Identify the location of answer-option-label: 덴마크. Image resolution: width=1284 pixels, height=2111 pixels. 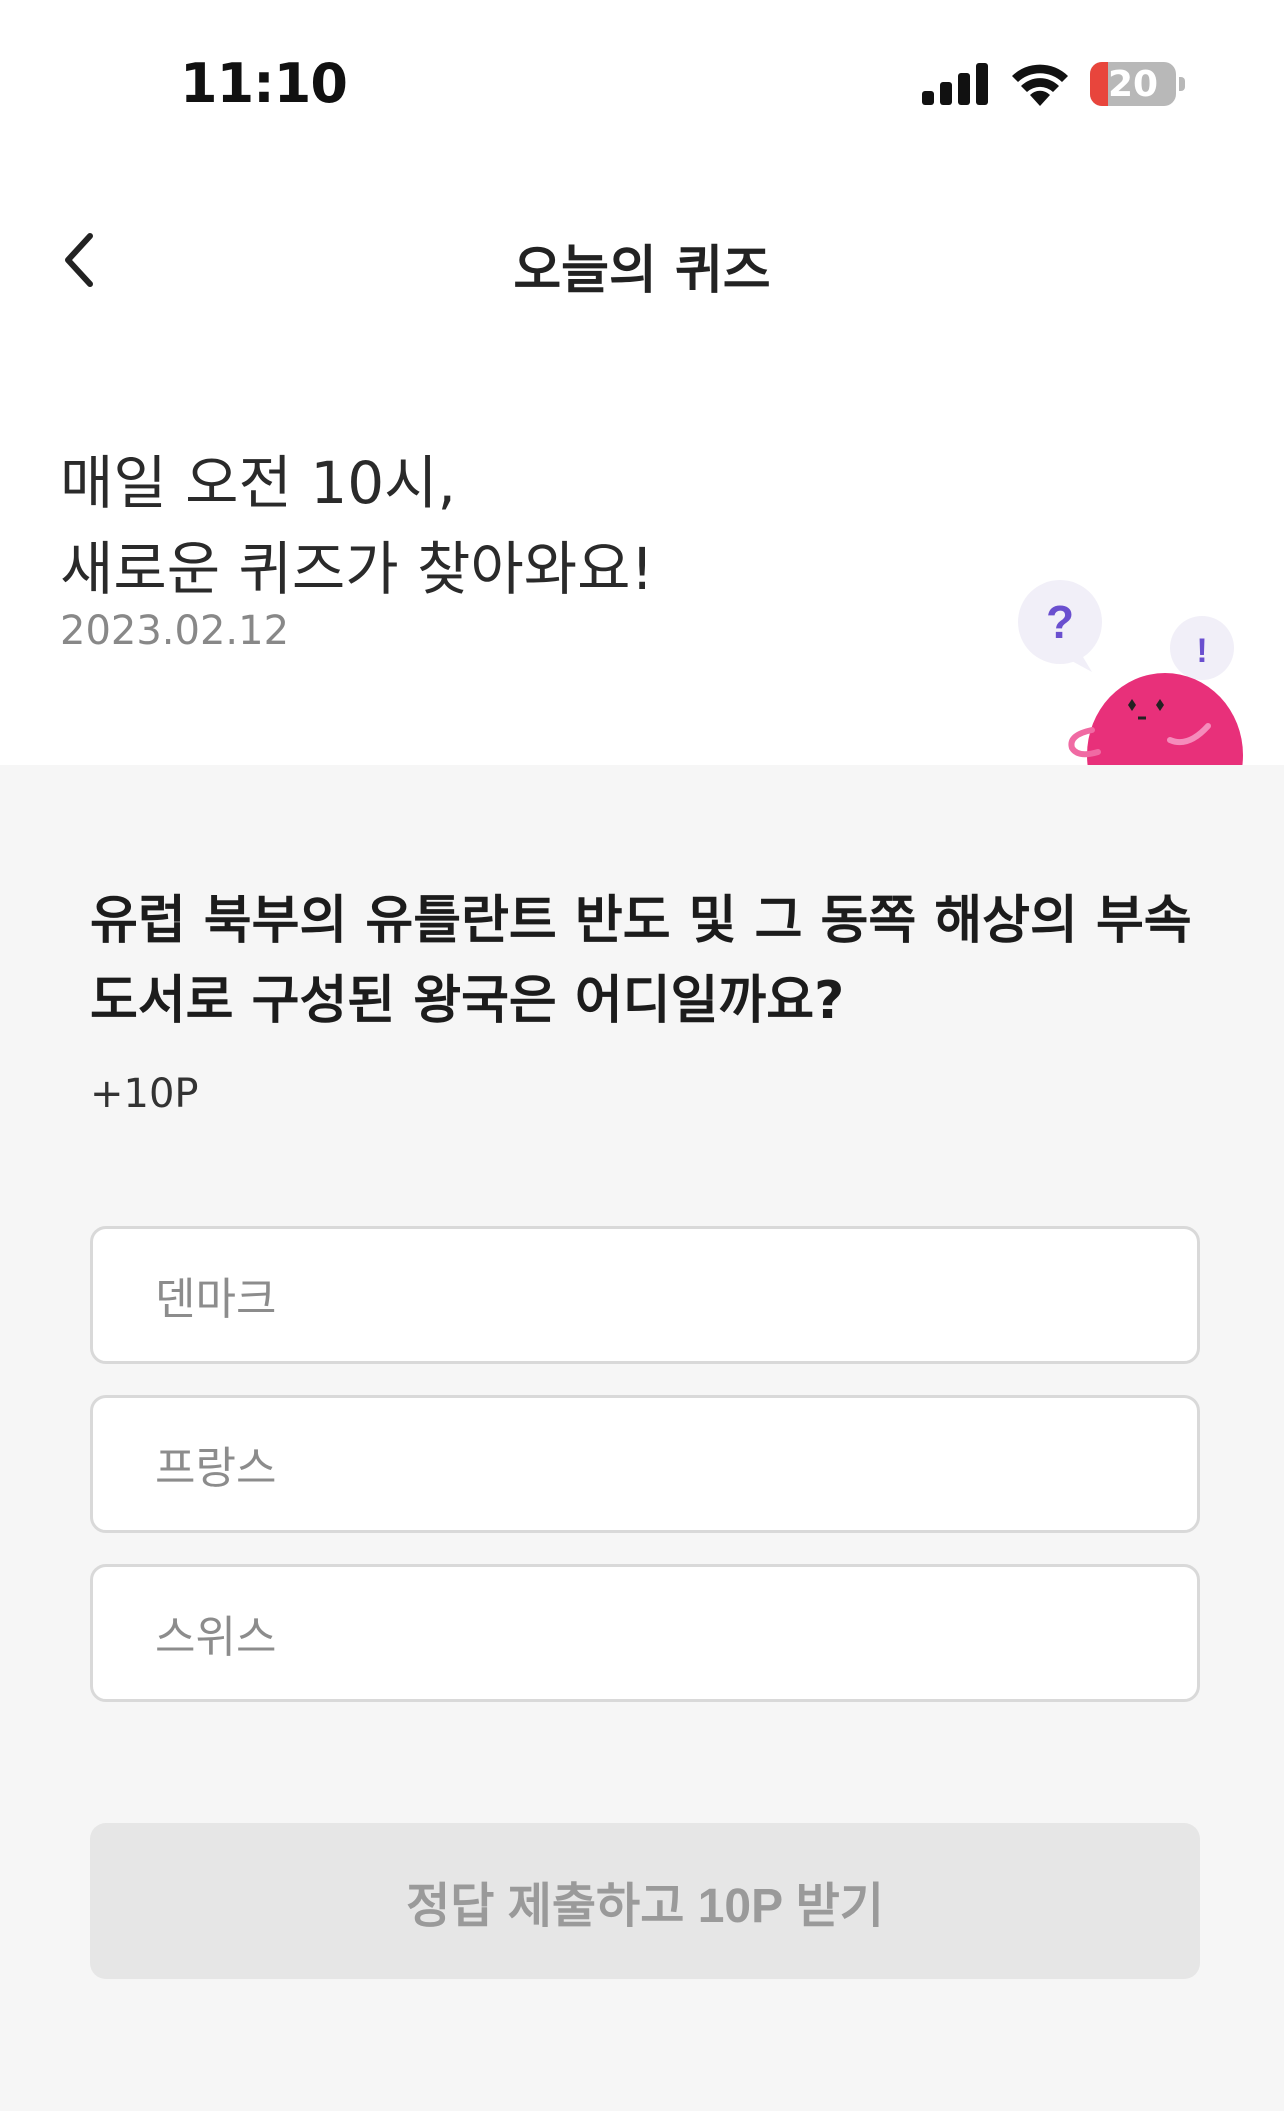
(216, 1299).